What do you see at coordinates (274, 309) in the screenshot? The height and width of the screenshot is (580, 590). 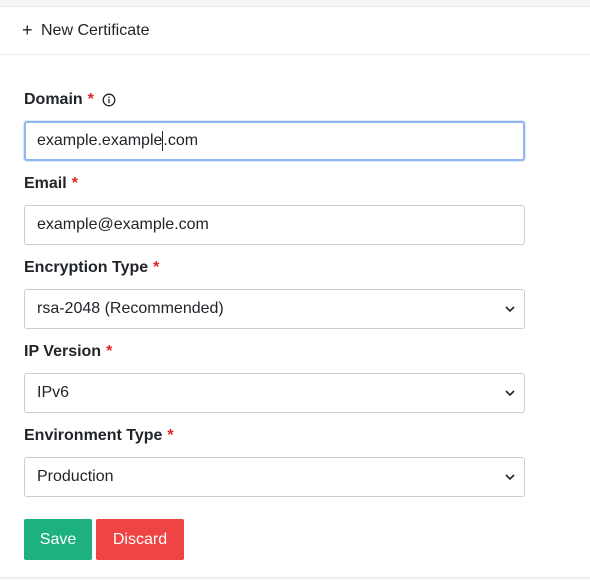 I see `encryption-type-select: rsa-2048 (Recommended)` at bounding box center [274, 309].